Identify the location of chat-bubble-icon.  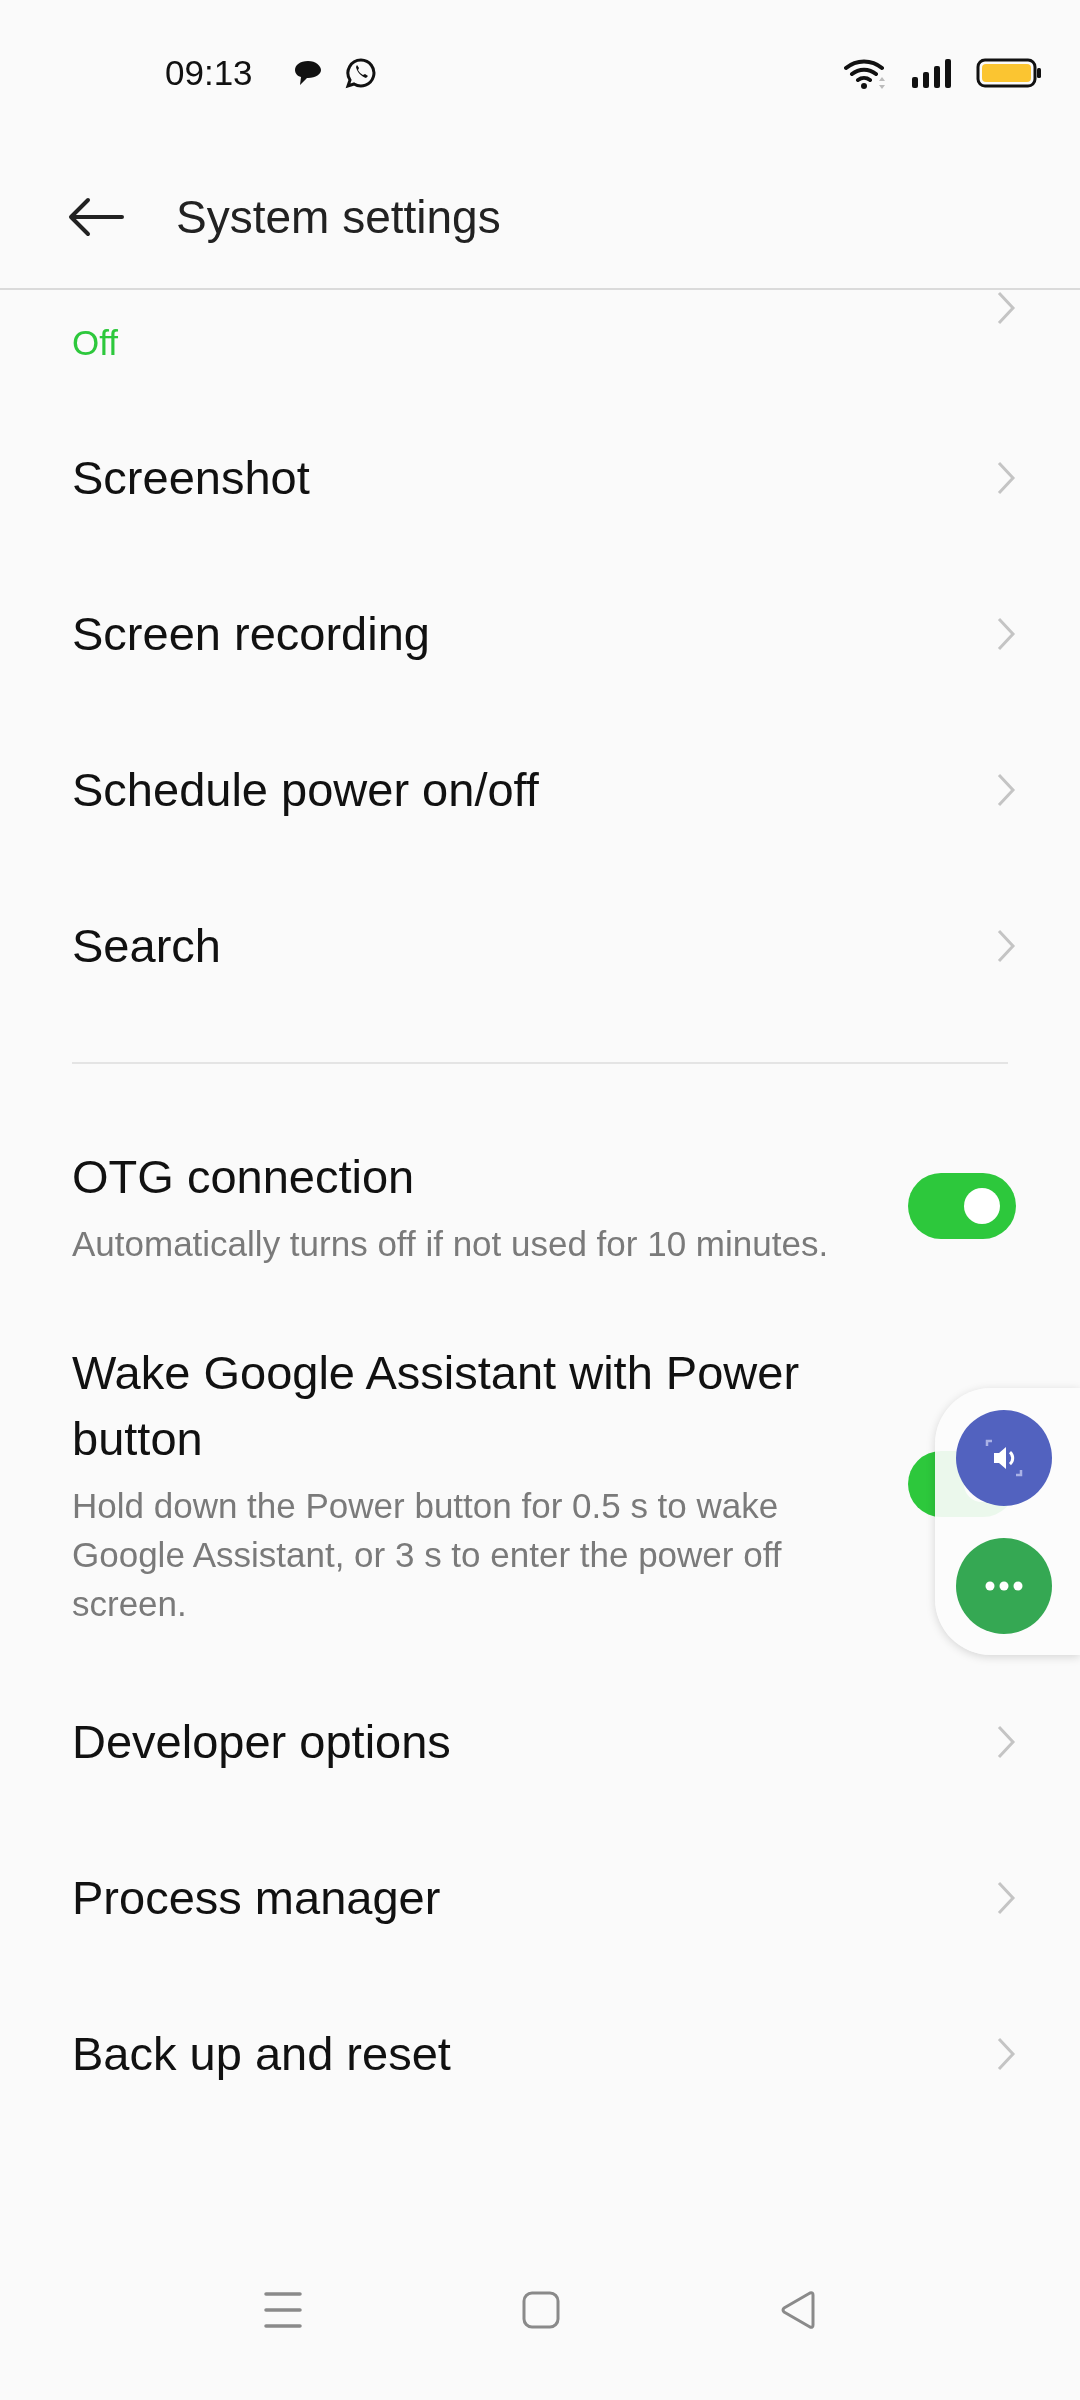
(307, 72).